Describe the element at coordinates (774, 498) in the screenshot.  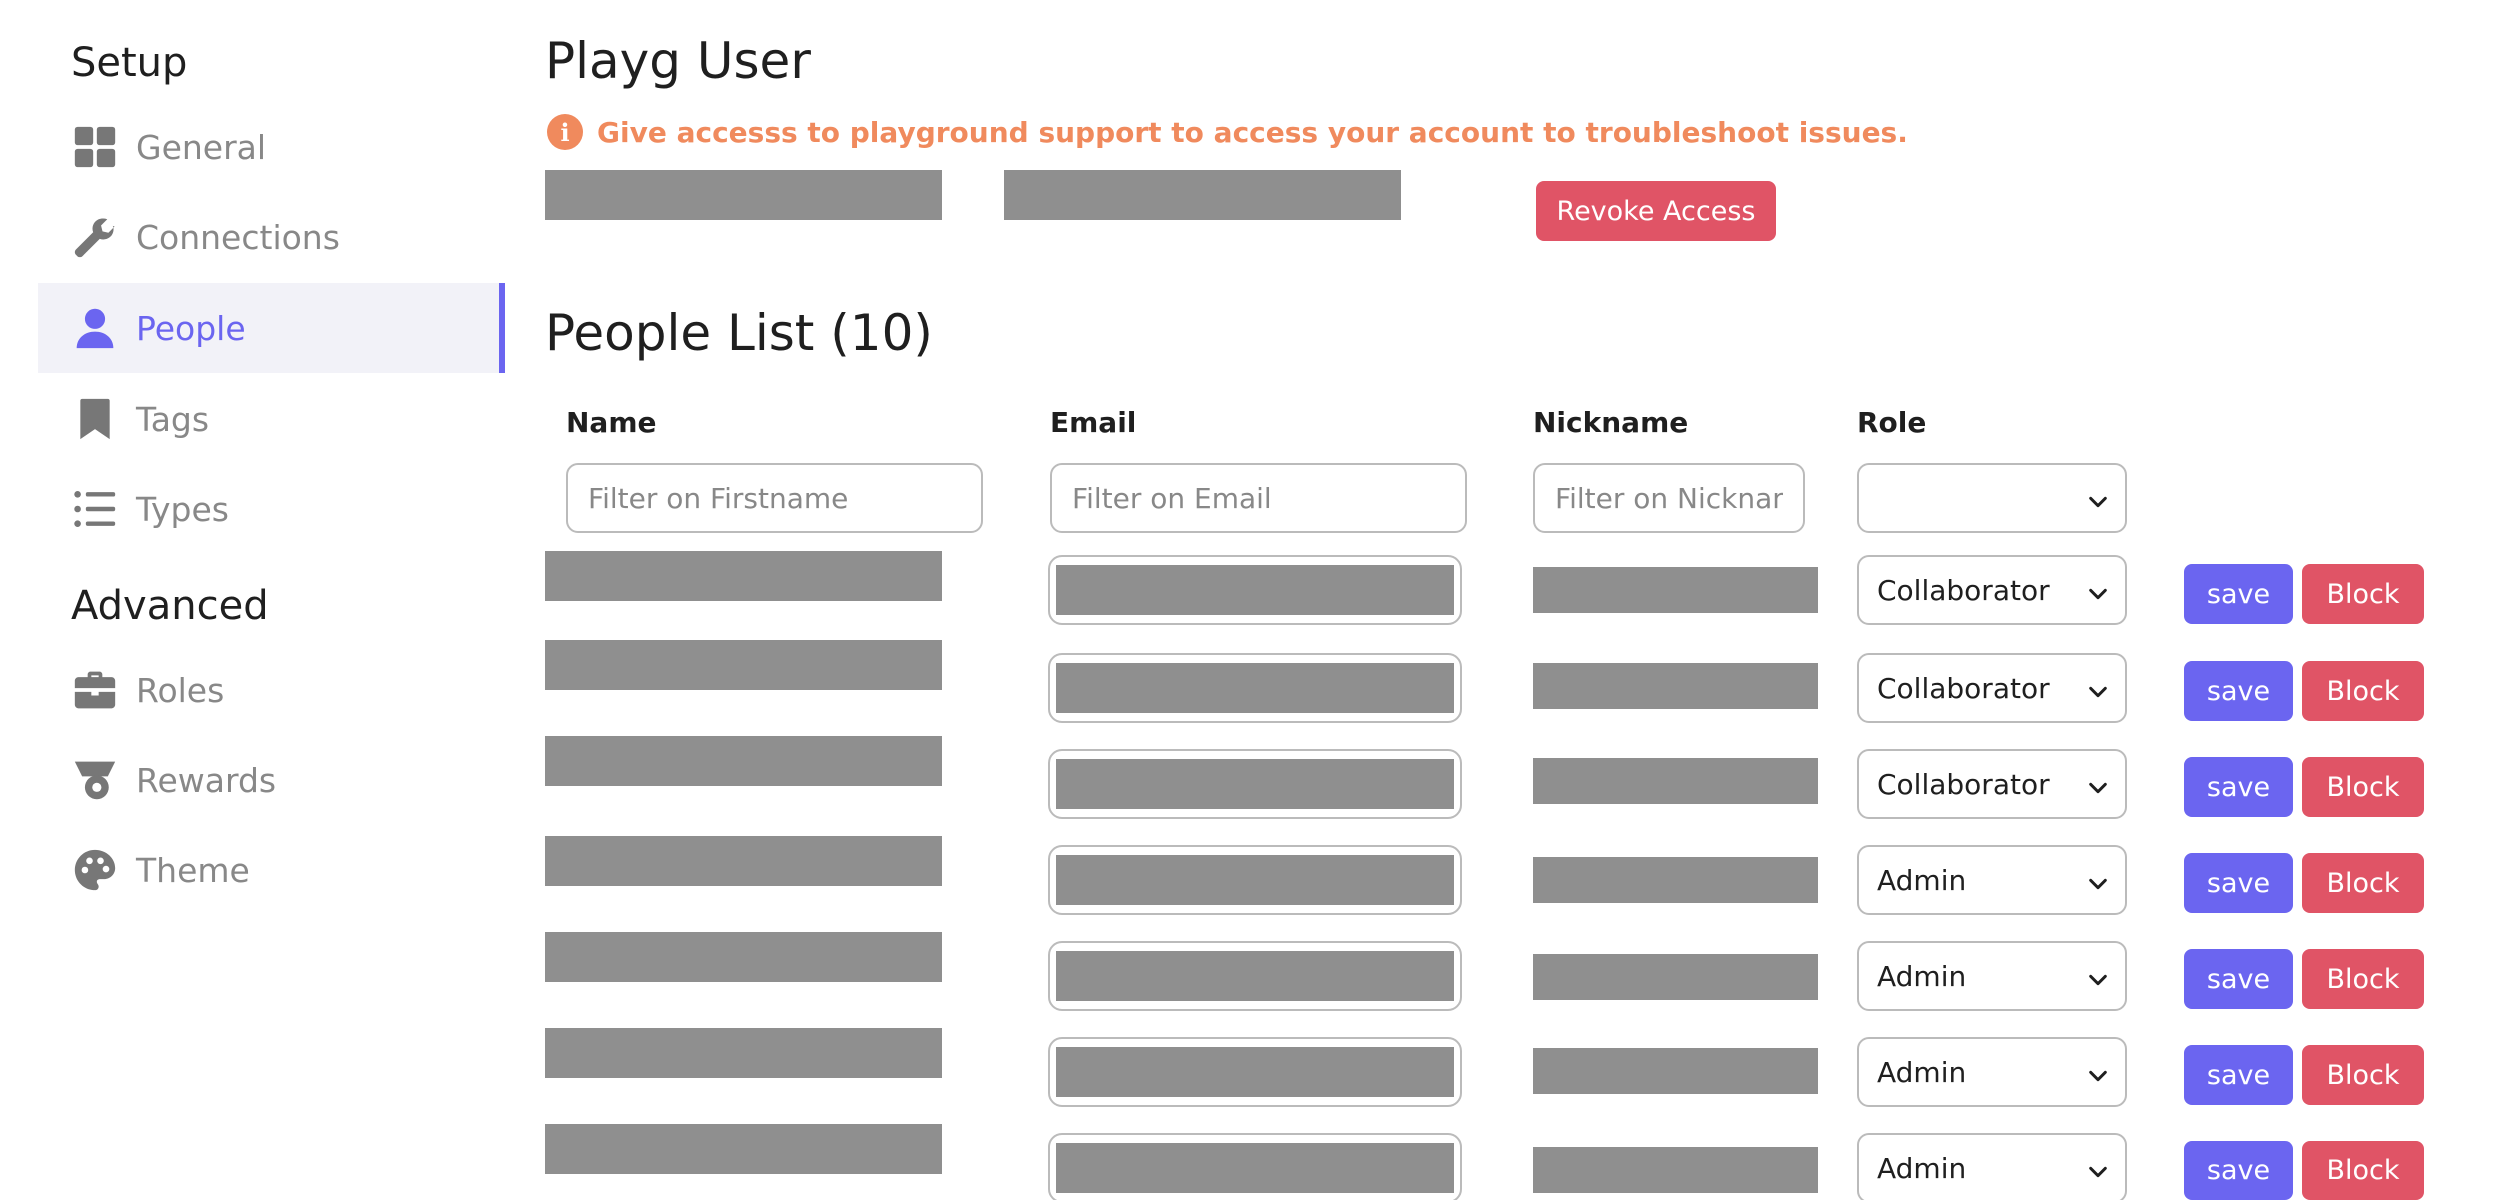
I see `name-filter-input` at that location.